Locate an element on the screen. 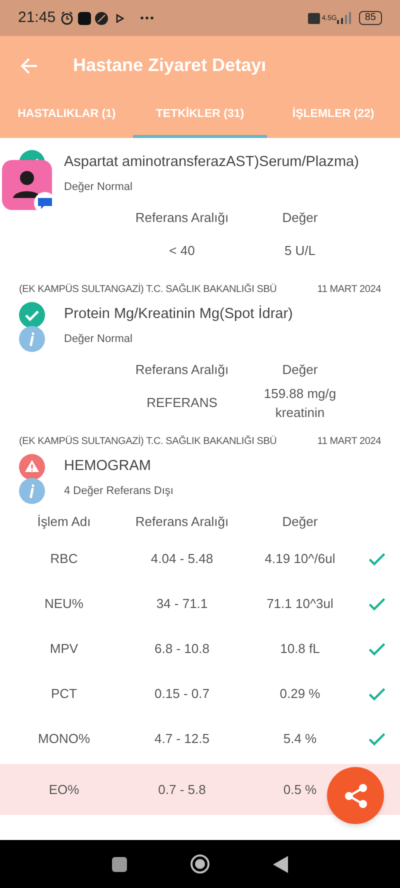 The width and height of the screenshot is (400, 888). test-name: Protein Mg/Kreatinin Mg(Spot İdrar) is located at coordinates (178, 314).